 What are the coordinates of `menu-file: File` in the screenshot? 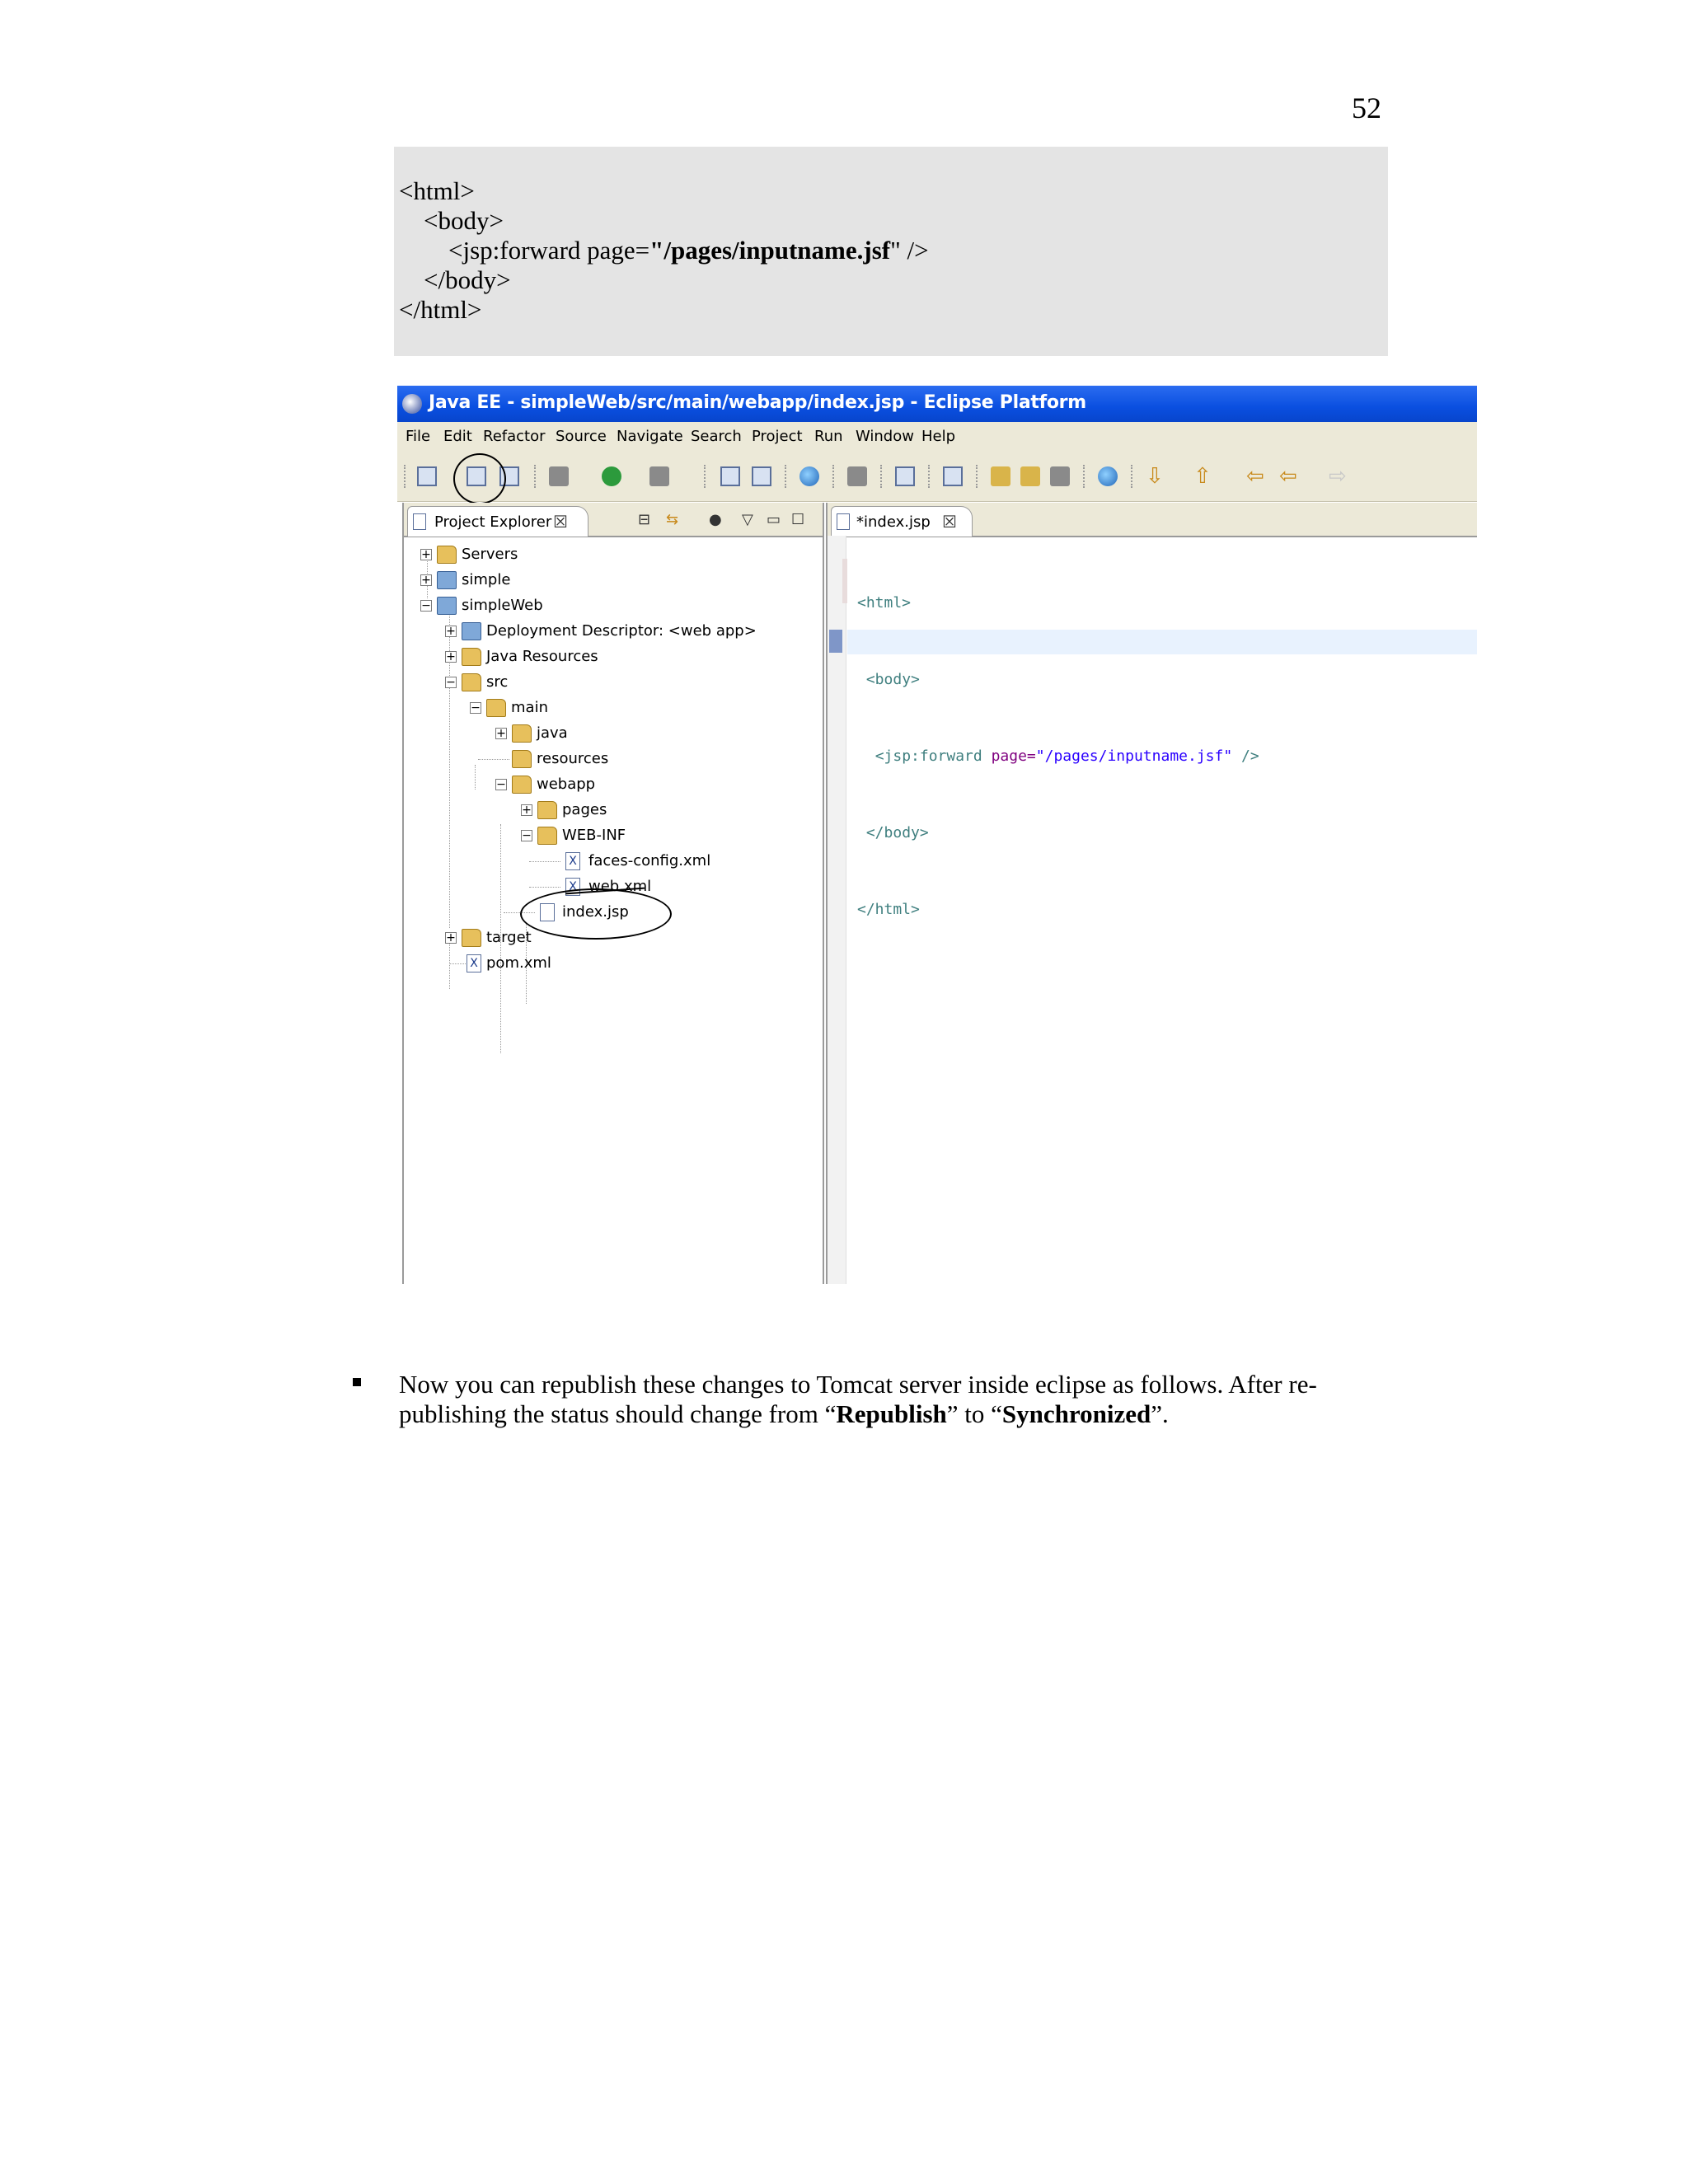 It's located at (418, 436).